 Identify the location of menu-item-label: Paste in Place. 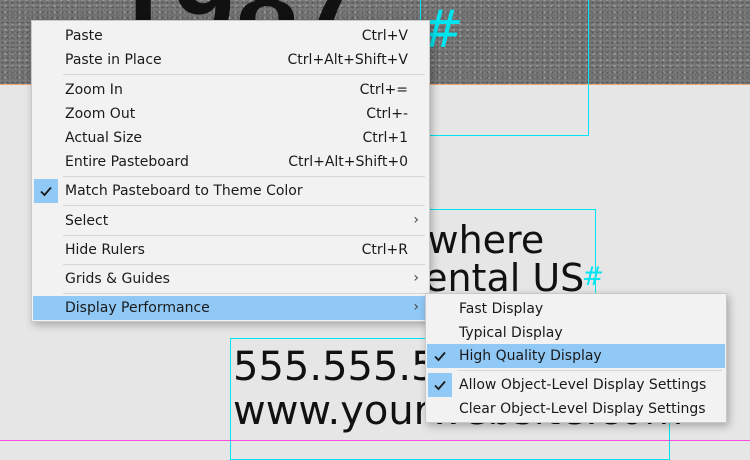
(113, 60).